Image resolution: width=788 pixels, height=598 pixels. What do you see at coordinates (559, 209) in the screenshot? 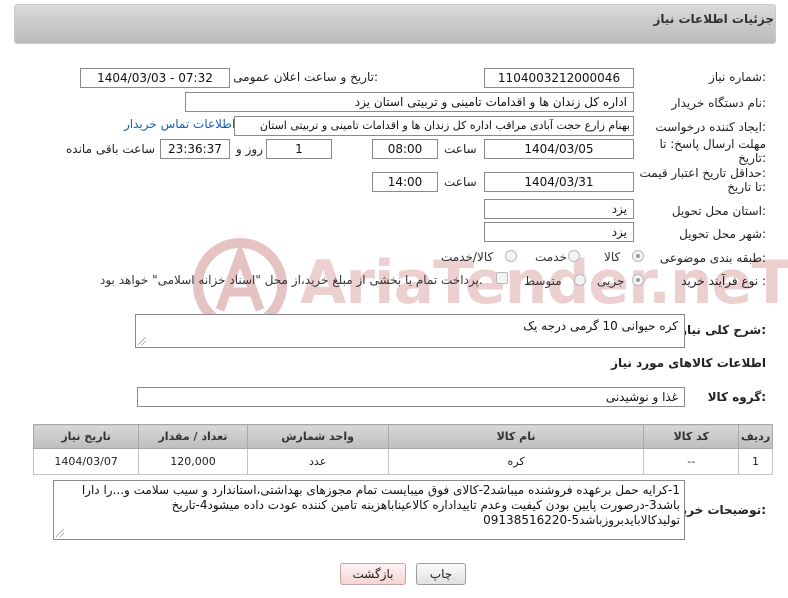
I see `delivery-province-field: یزد` at bounding box center [559, 209].